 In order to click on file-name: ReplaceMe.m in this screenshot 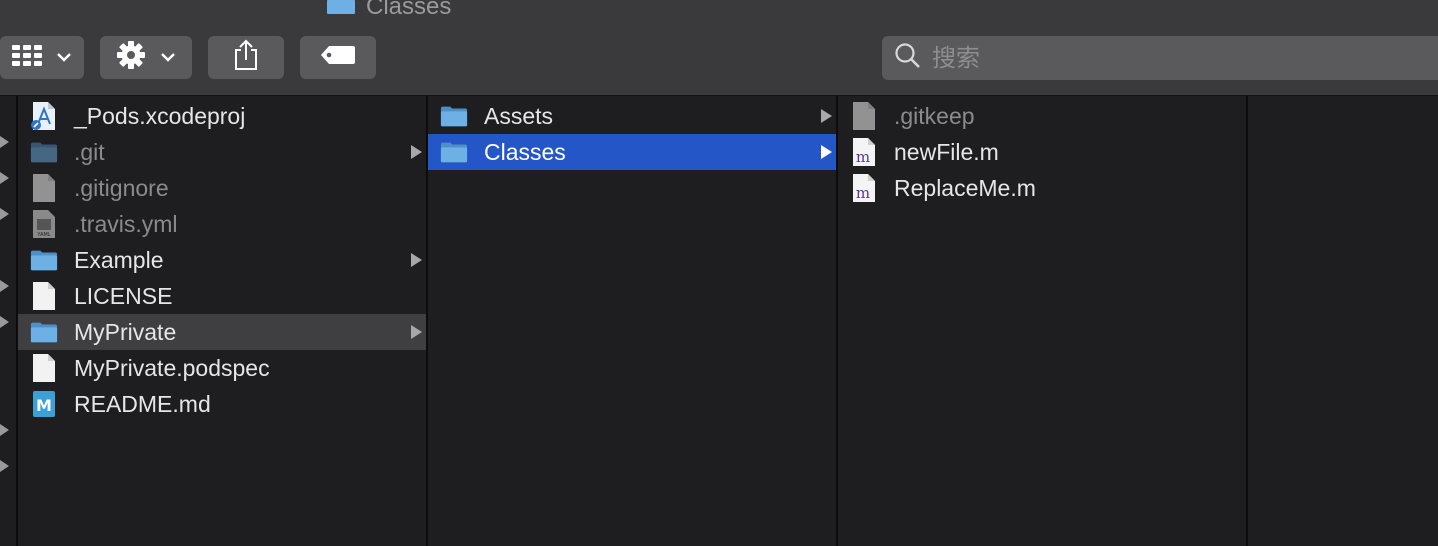, I will do `click(965, 187)`.